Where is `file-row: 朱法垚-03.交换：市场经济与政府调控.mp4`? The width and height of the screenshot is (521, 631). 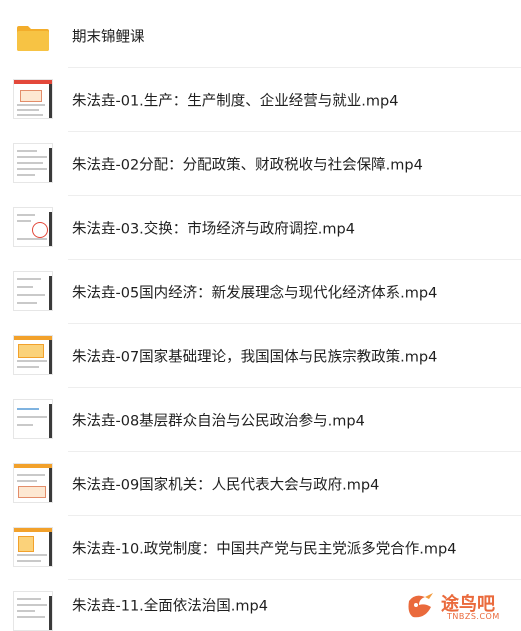 file-row: 朱法垚-03.交换：市场经济与政府调控.mp4 is located at coordinates (260, 228).